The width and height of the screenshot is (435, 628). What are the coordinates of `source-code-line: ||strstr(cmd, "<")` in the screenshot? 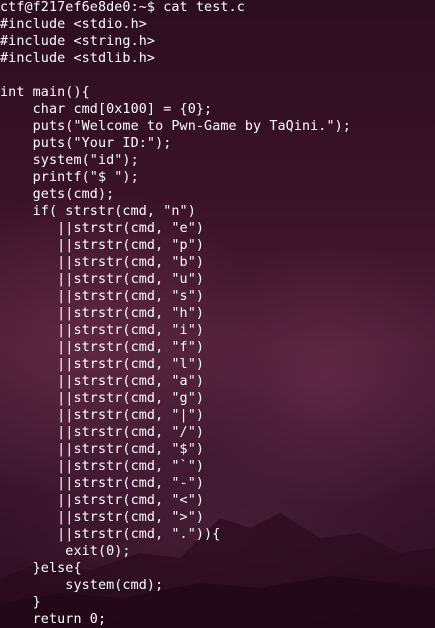 It's located at (102, 500).